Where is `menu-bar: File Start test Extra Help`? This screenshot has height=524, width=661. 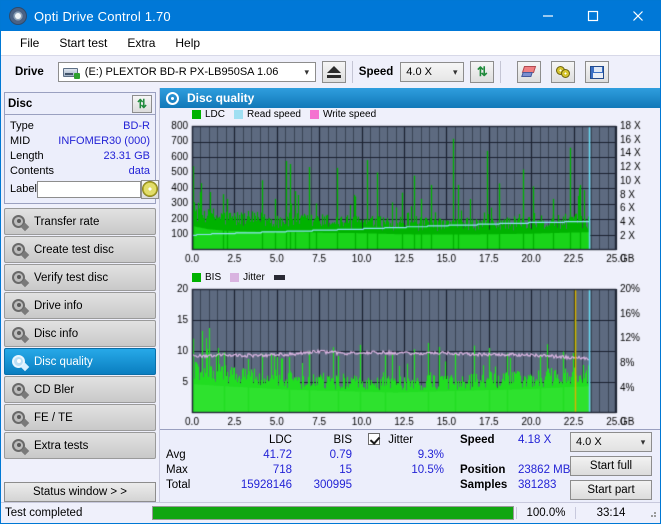 menu-bar: File Start test Extra Help is located at coordinates (330, 43).